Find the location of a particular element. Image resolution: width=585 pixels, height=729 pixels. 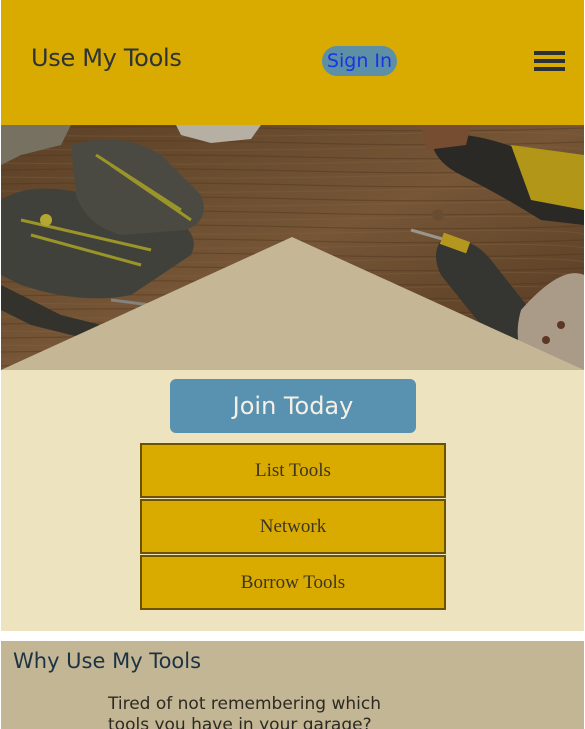

join-today-button: Join Today is located at coordinates (293, 406).